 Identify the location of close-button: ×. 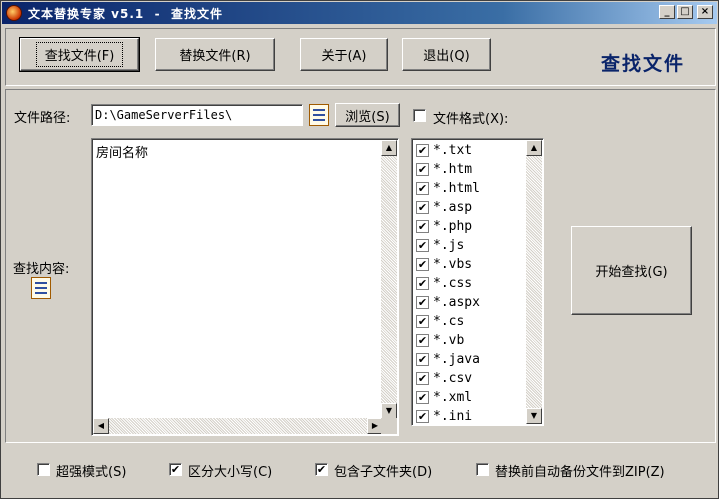
(705, 12).